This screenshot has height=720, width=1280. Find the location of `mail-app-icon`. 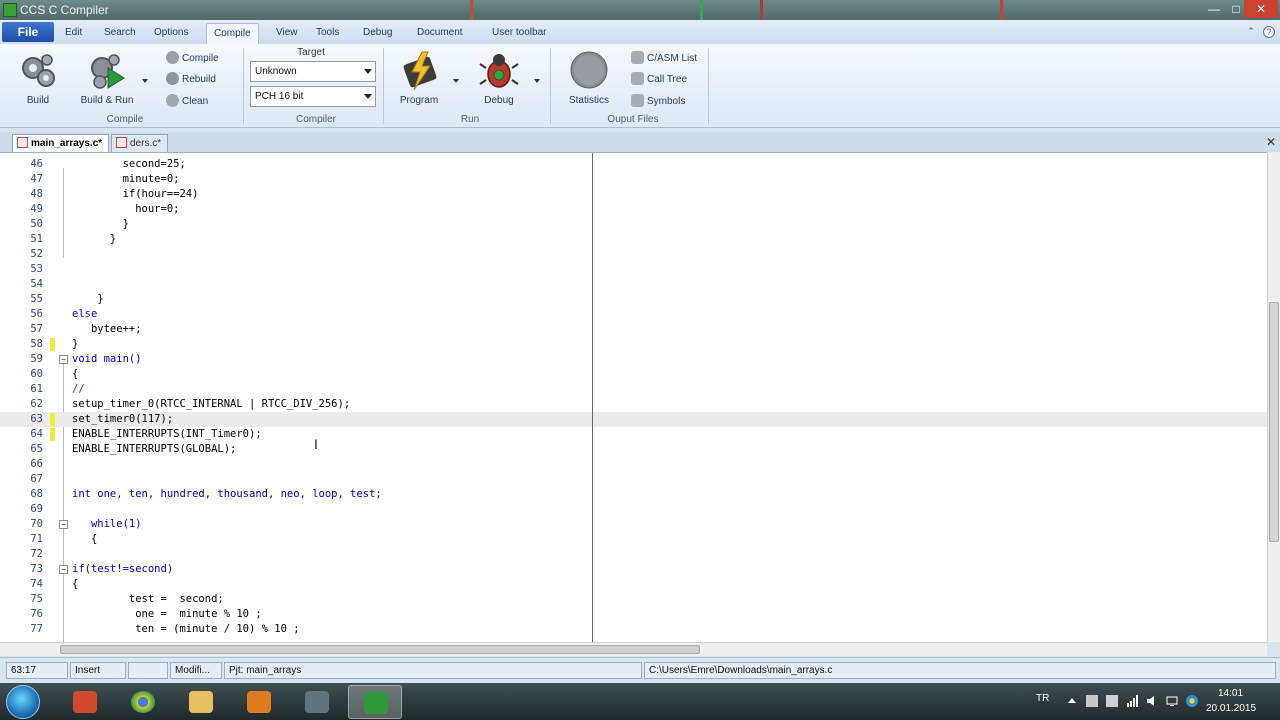

mail-app-icon is located at coordinates (85, 702).